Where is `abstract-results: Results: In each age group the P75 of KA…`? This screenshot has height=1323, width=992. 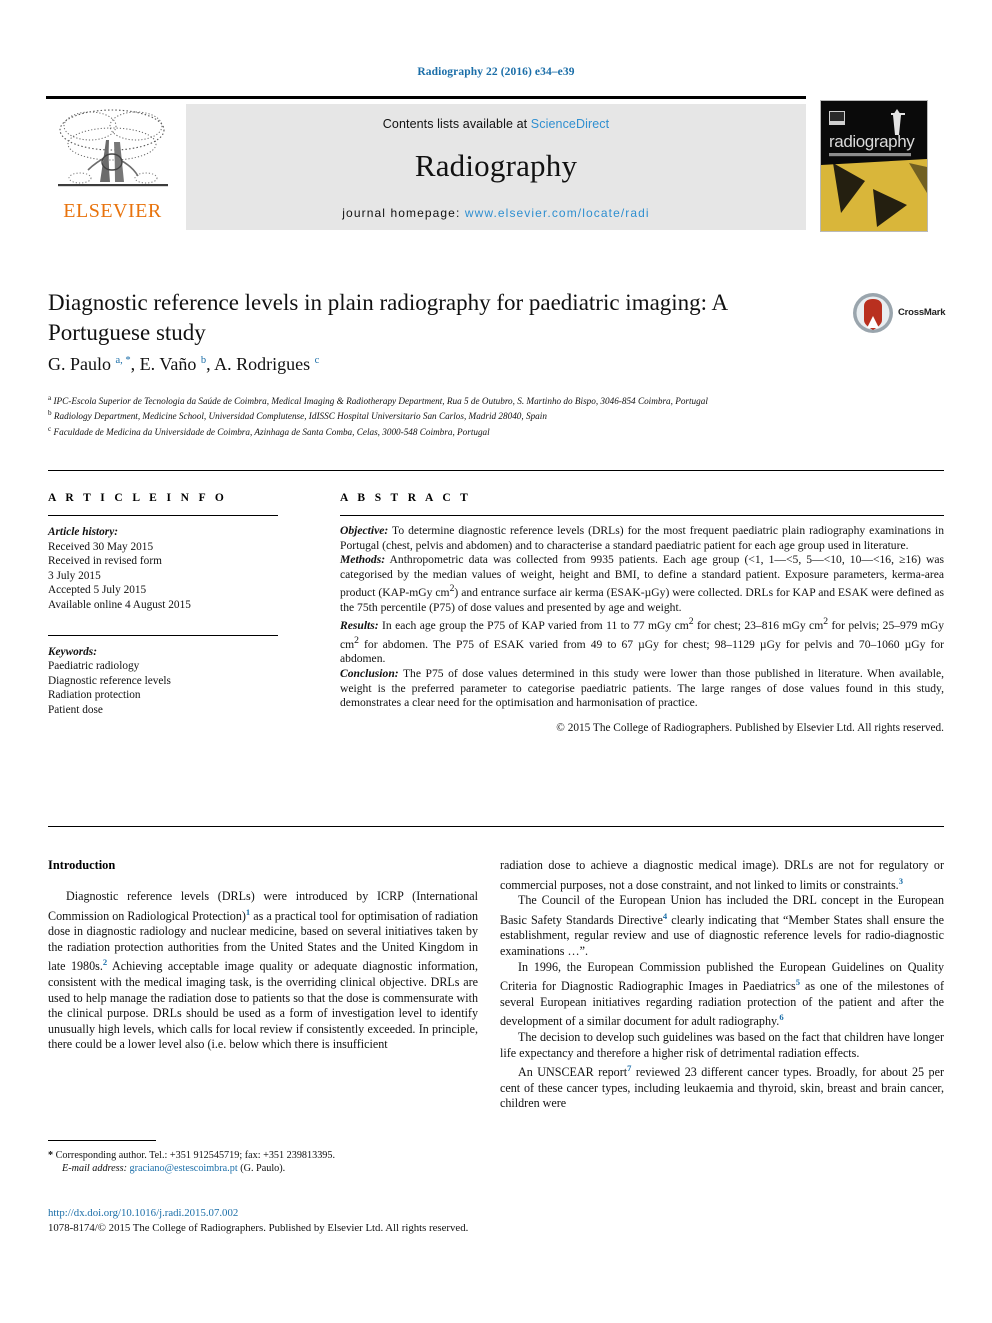
abstract-results: Results: In each age group the P75 of KA… is located at coordinates (642, 641).